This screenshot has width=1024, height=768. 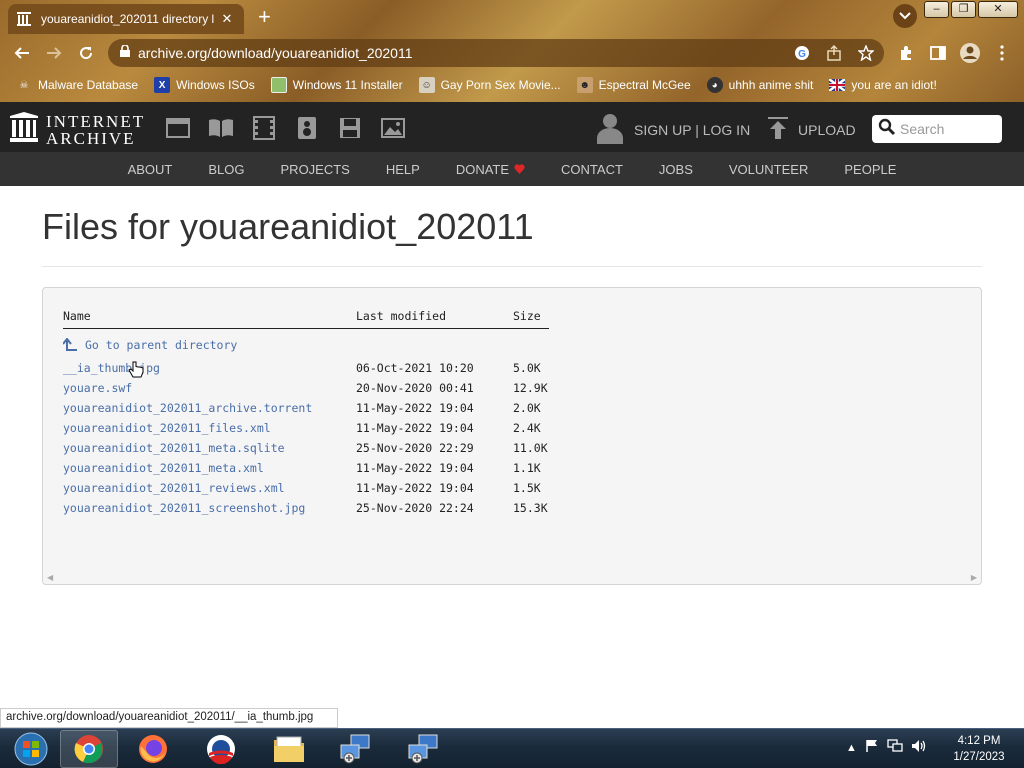 What do you see at coordinates (768, 169) in the screenshot?
I see `nav-volunteer: VOLUNTEER` at bounding box center [768, 169].